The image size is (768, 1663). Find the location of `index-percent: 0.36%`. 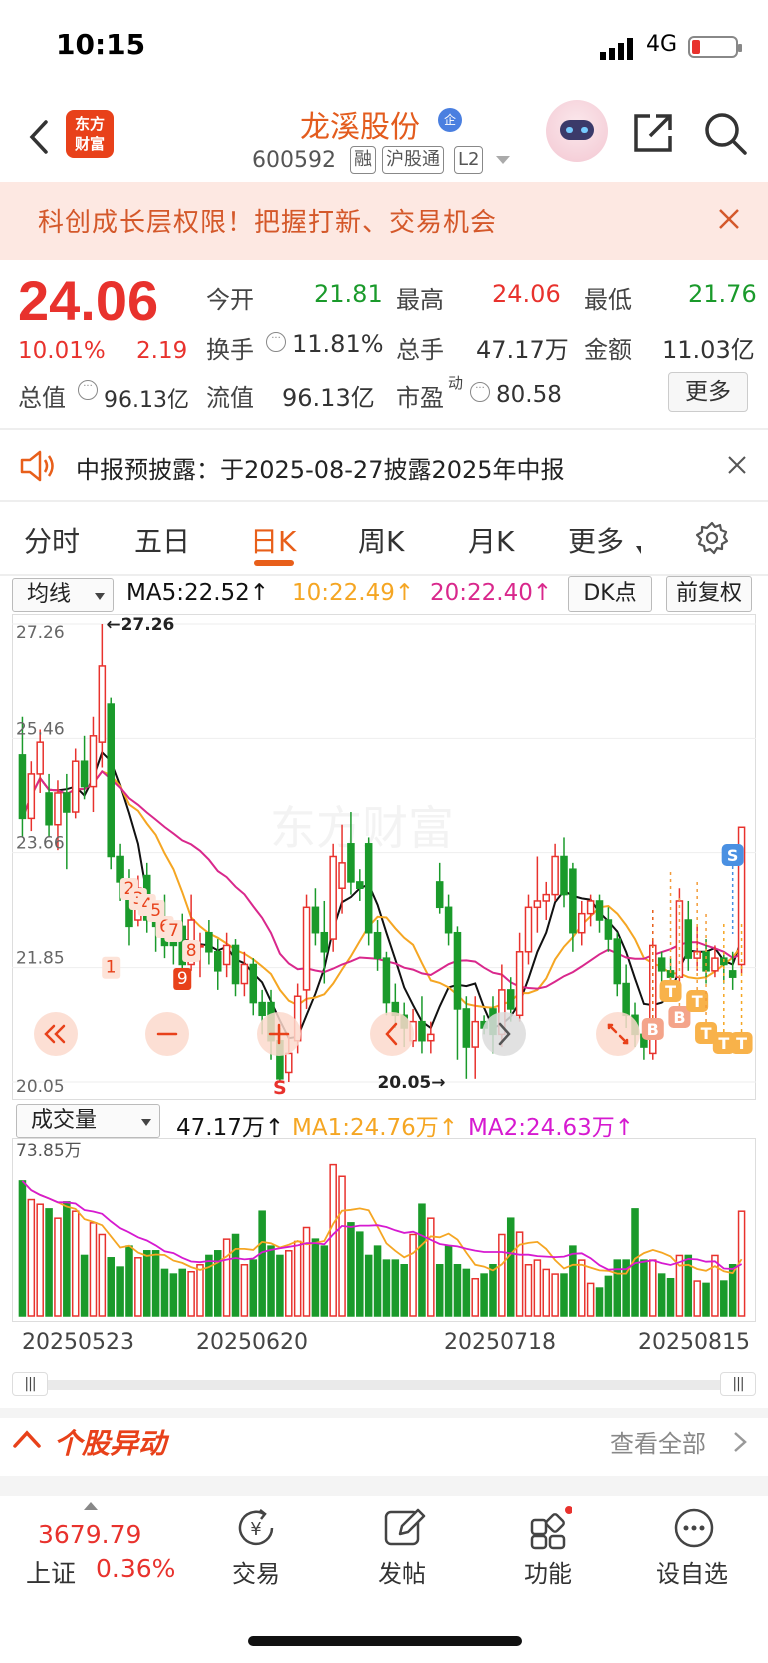

index-percent: 0.36% is located at coordinates (135, 1568).